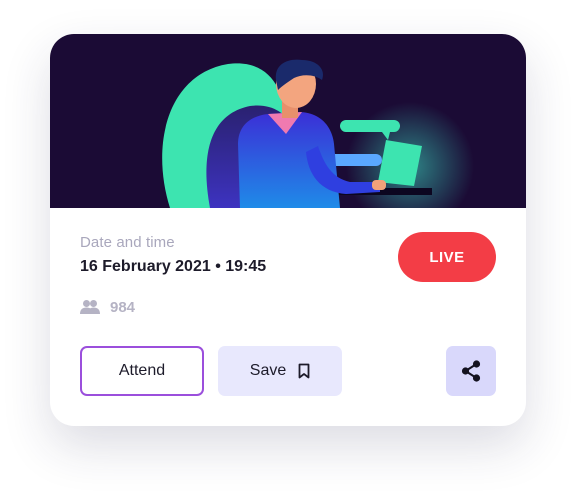  Describe the element at coordinates (127, 242) in the screenshot. I see `date-time-label: Date and time` at that location.